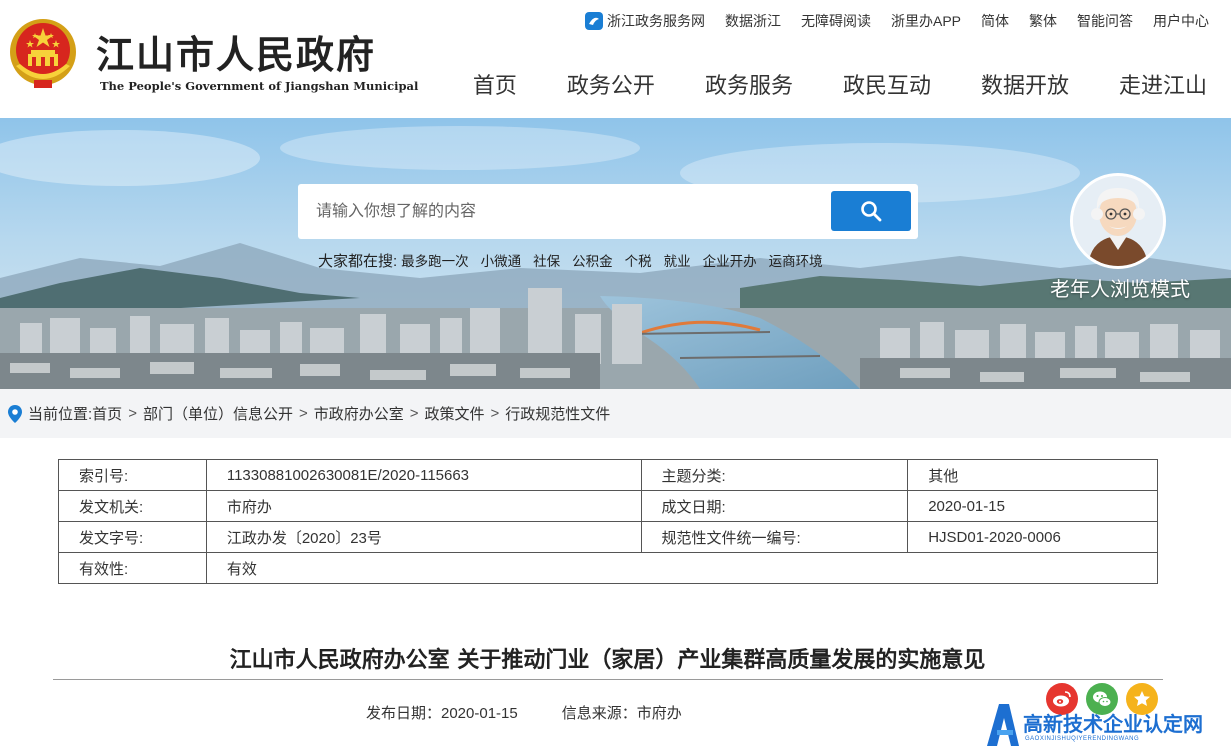 This screenshot has height=750, width=1231. Describe the element at coordinates (60, 414) in the screenshot. I see `breadcrumb-label: 当前位置:` at that location.